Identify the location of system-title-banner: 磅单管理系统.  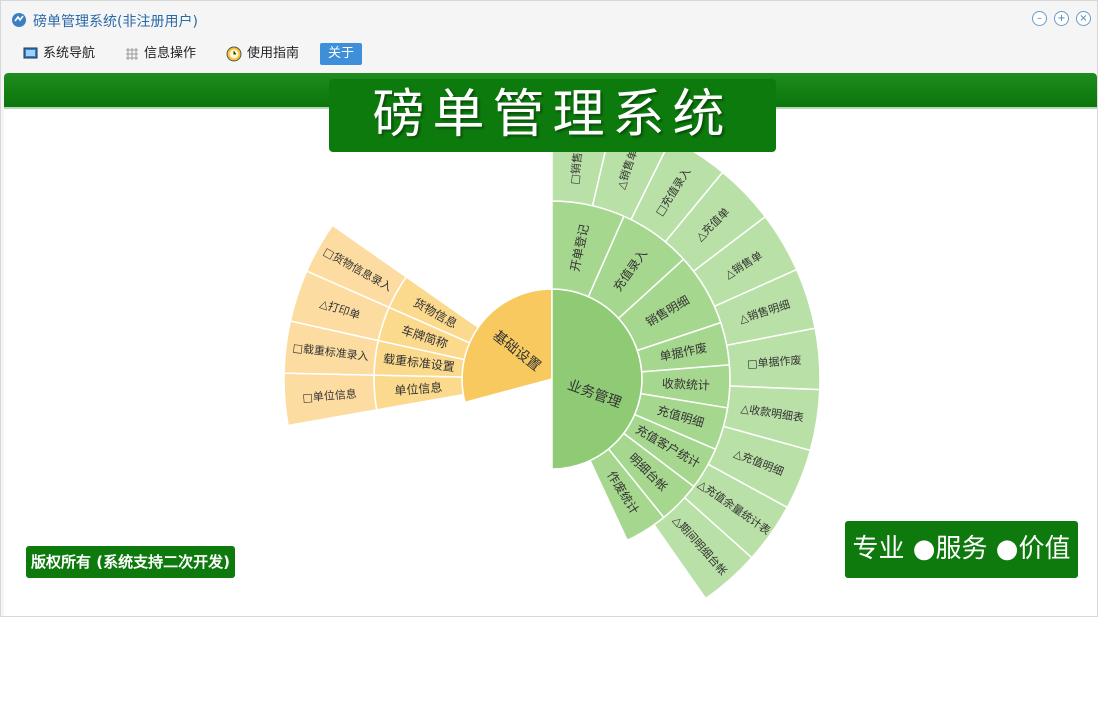
(552, 115).